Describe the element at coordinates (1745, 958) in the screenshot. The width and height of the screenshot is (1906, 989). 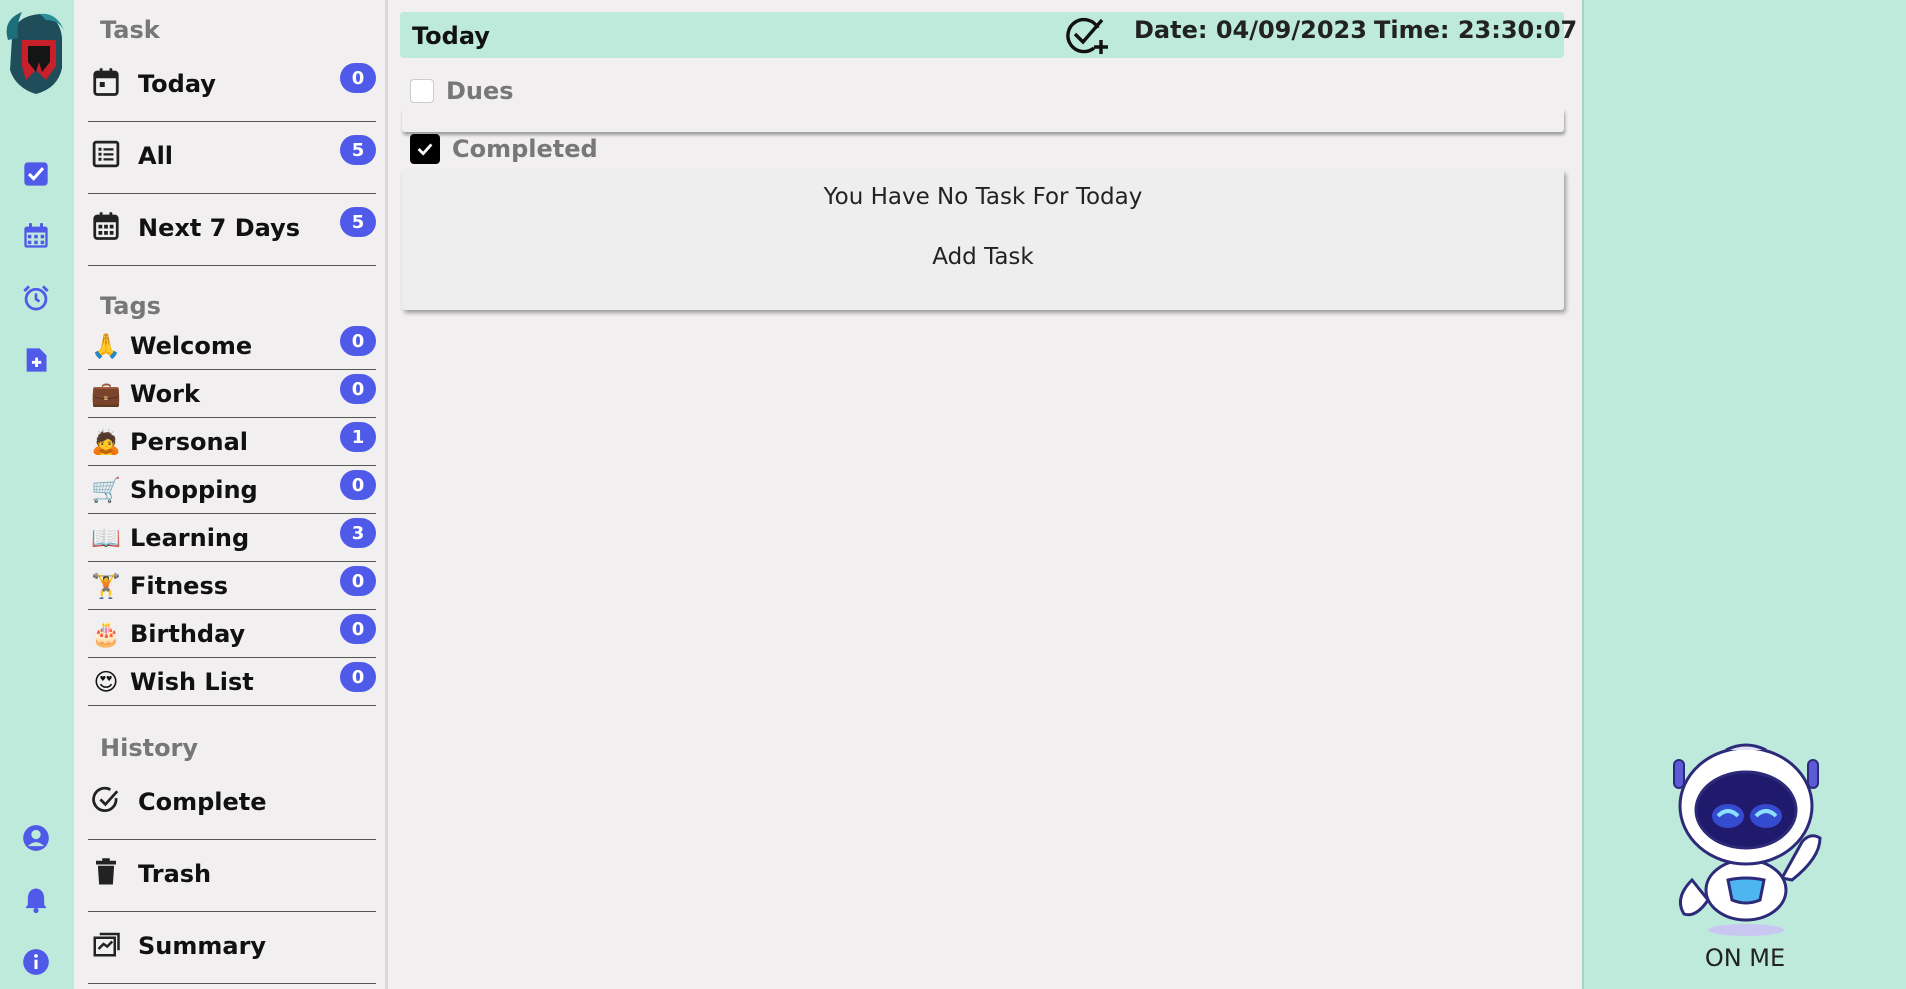
I see `robot-caption: ON ME` at that location.